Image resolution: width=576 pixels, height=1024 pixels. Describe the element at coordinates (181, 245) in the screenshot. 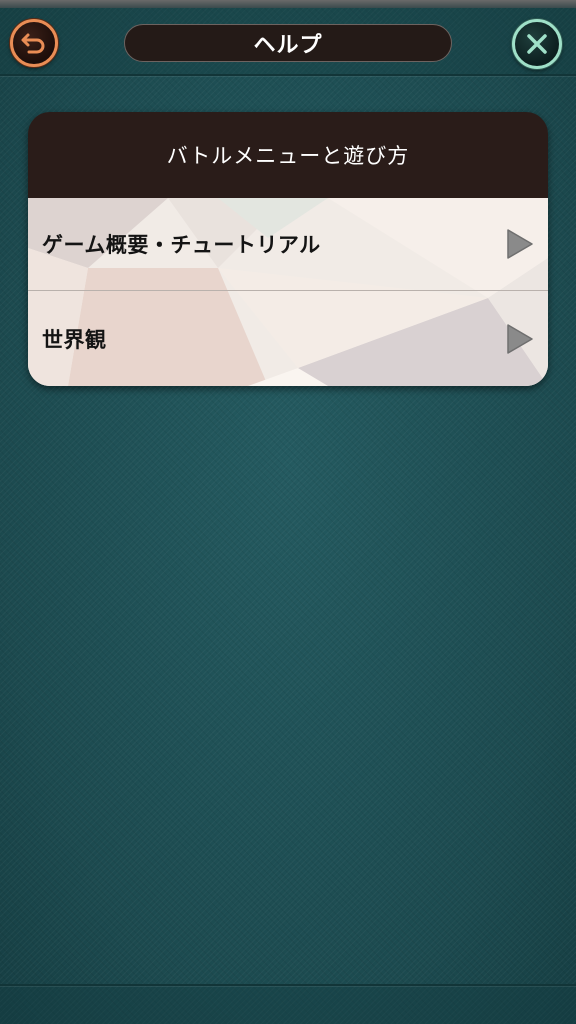

I see `menu-item-label: ゲーム概要・チュートリアル` at that location.